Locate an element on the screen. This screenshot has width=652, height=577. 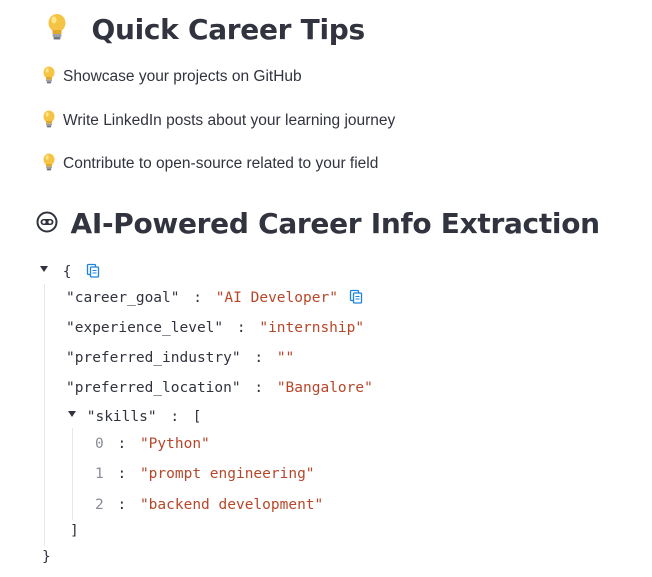
json-array-item: 2 : "backend development" is located at coordinates (209, 505).